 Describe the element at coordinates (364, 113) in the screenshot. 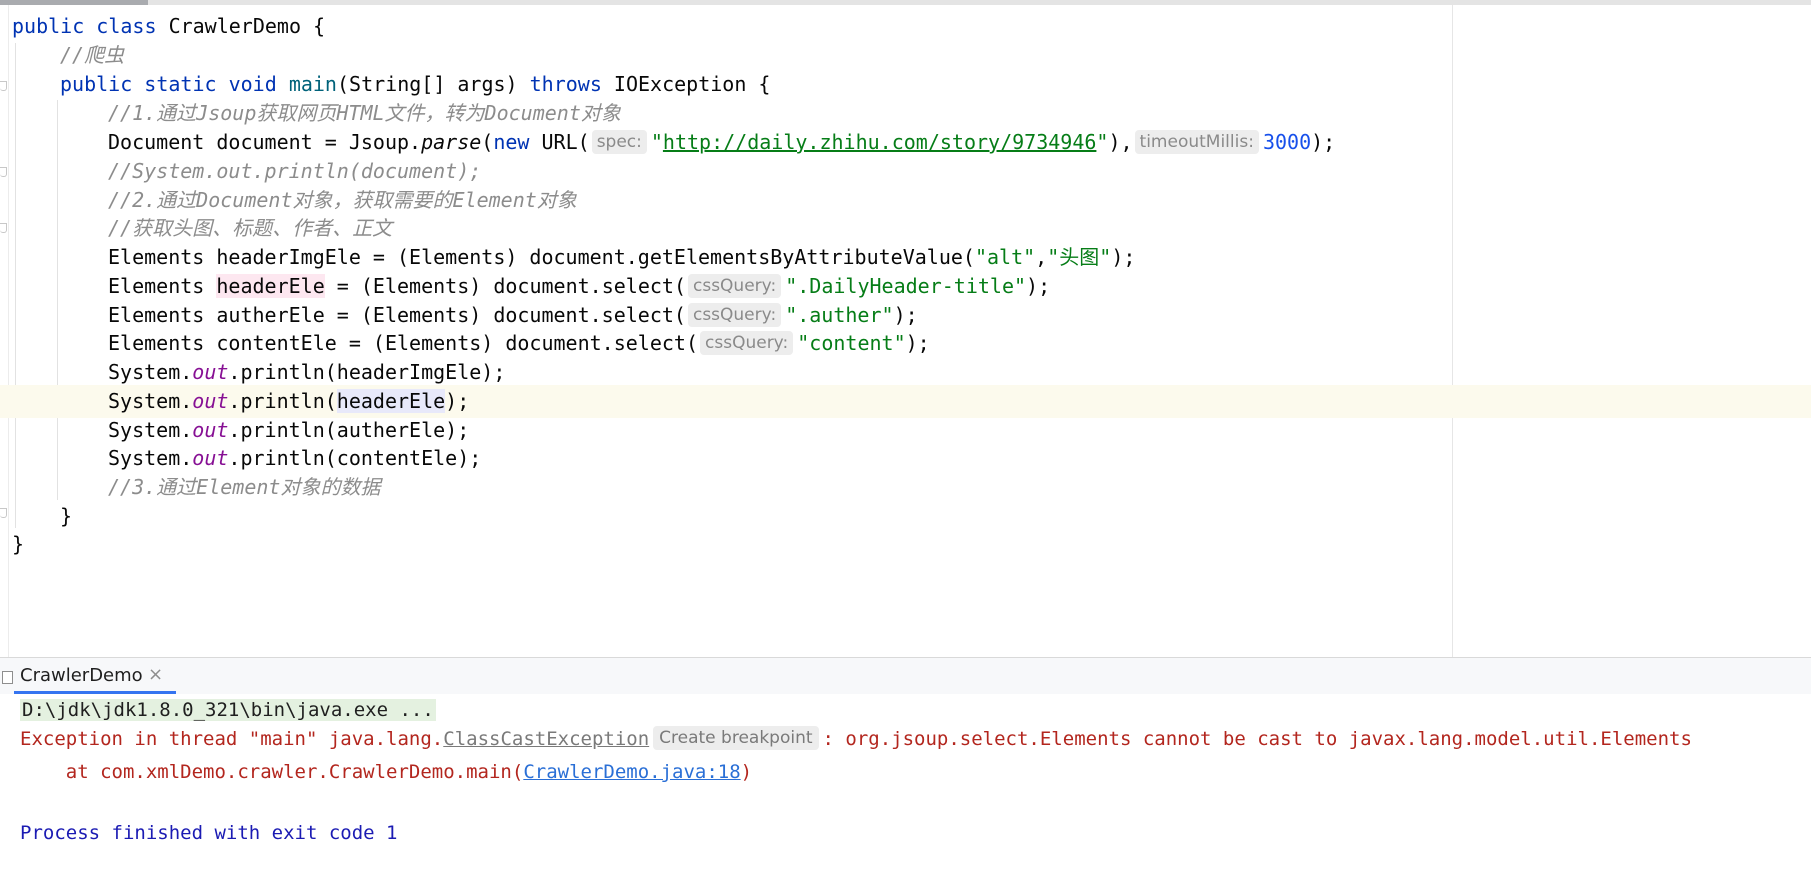

I see `comment: //1.通过Jsoup获取网页HTML文件，转为Document对象` at that location.